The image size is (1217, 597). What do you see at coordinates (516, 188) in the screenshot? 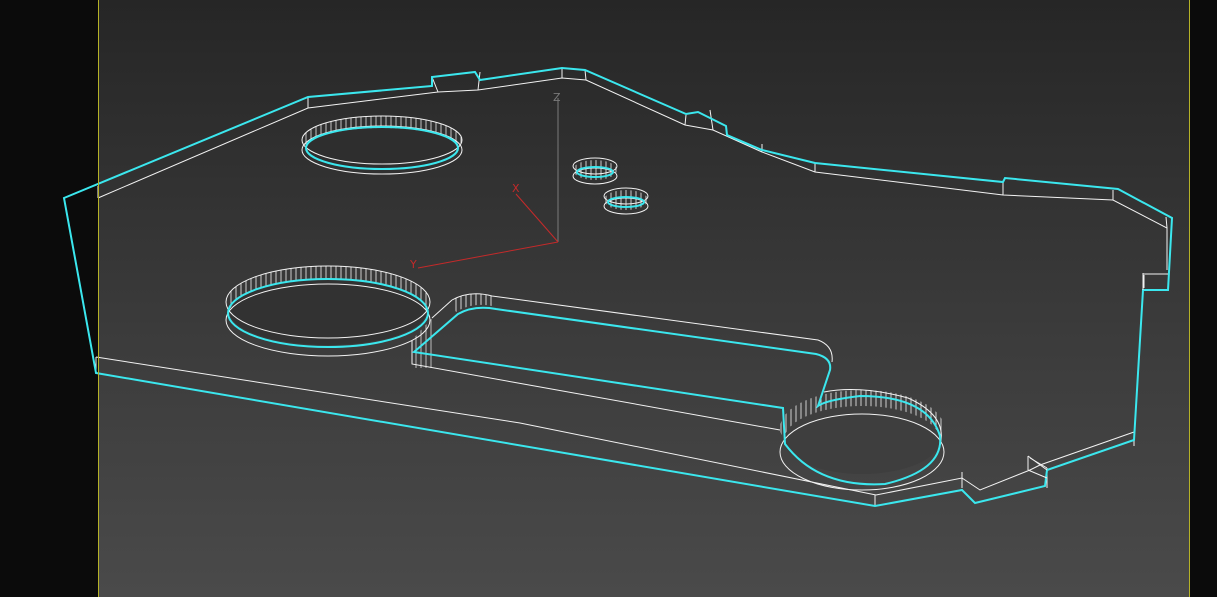
I see `x-axis-label: X` at bounding box center [516, 188].